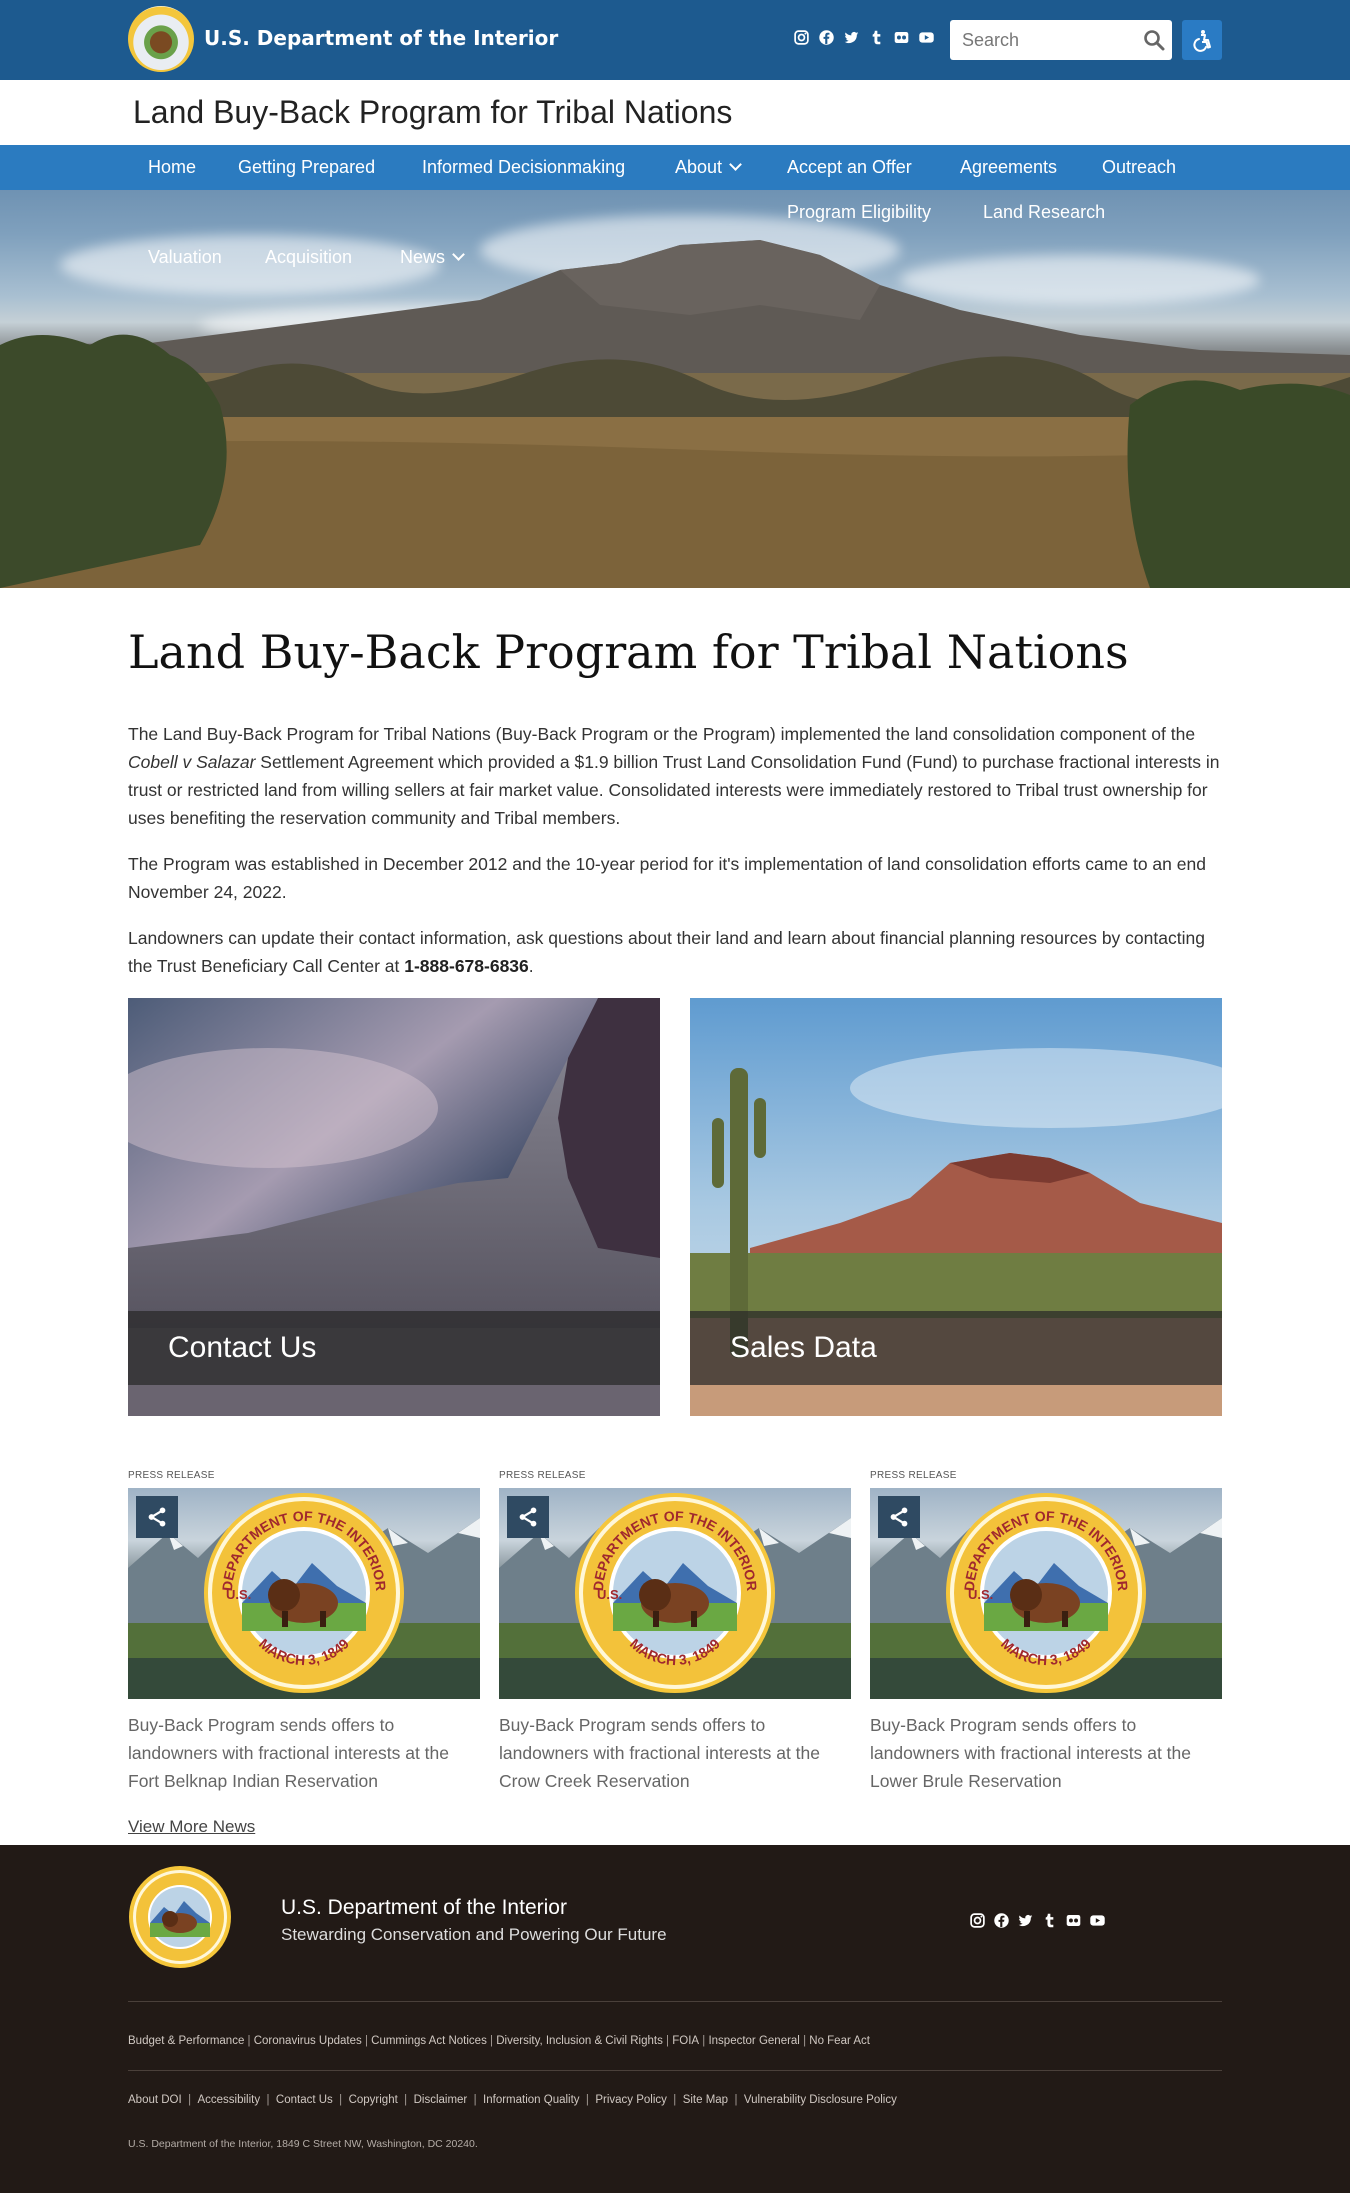  I want to click on contact-us-card: Contact Us, so click(394, 1207).